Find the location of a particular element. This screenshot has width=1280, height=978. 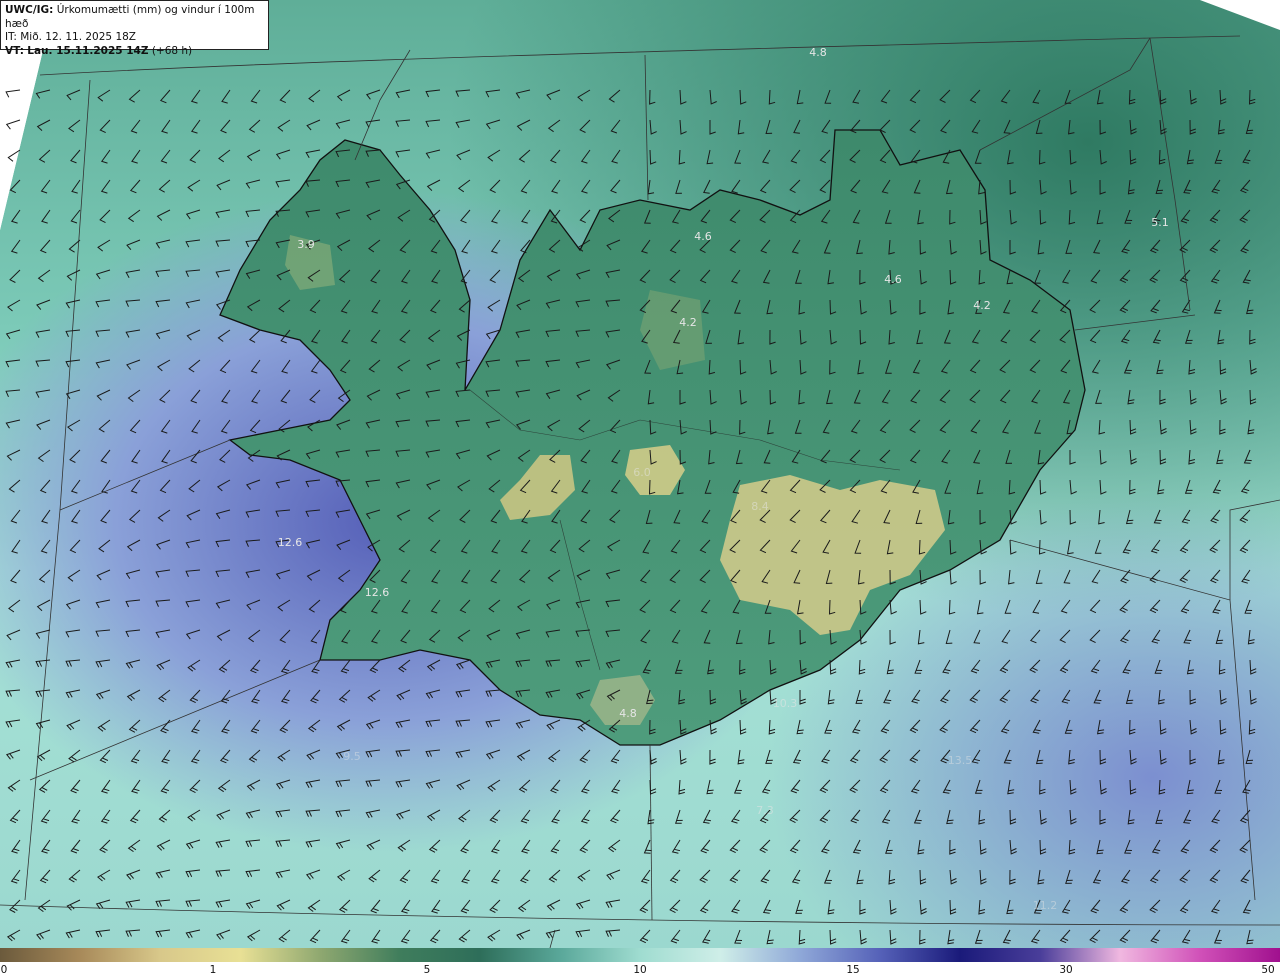

value-label: 3.9 is located at coordinates (306, 244).